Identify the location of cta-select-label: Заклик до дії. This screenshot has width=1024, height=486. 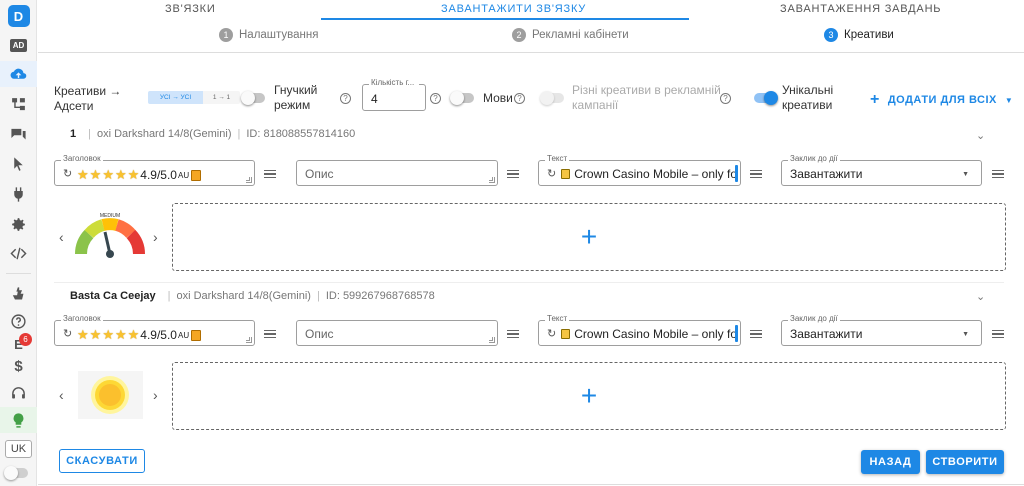
(814, 318).